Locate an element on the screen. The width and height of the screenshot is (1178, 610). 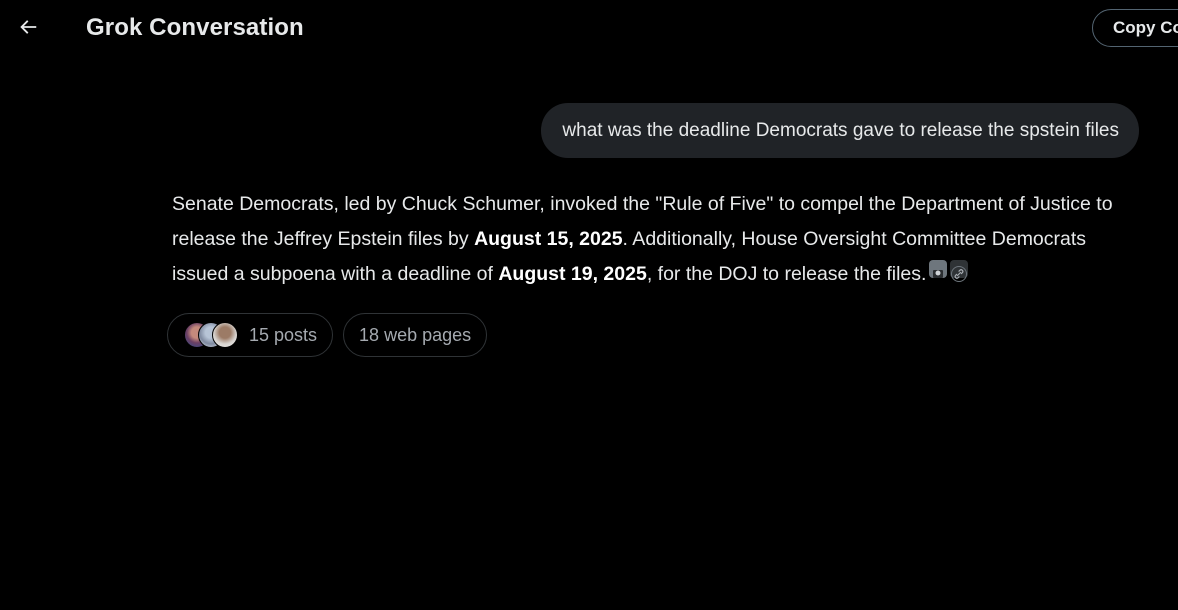
answer-bold-date-2: August 19, 2025 is located at coordinates (572, 274).